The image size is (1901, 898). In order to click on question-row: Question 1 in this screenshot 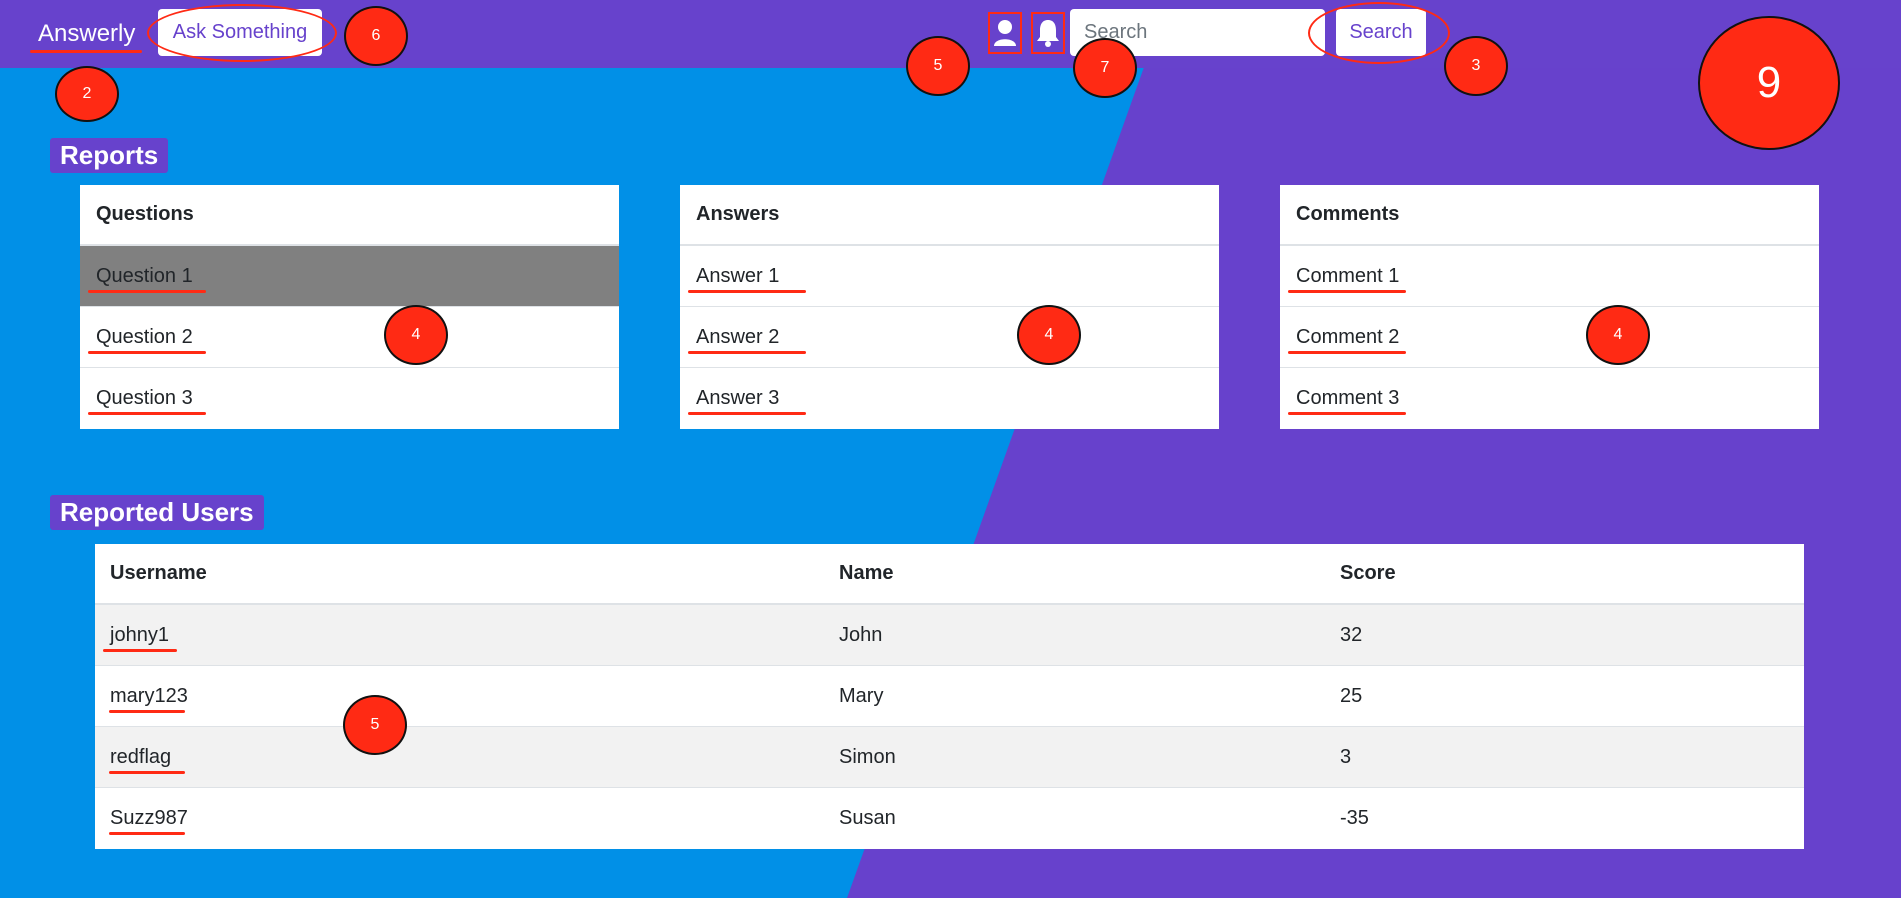, I will do `click(349, 276)`.